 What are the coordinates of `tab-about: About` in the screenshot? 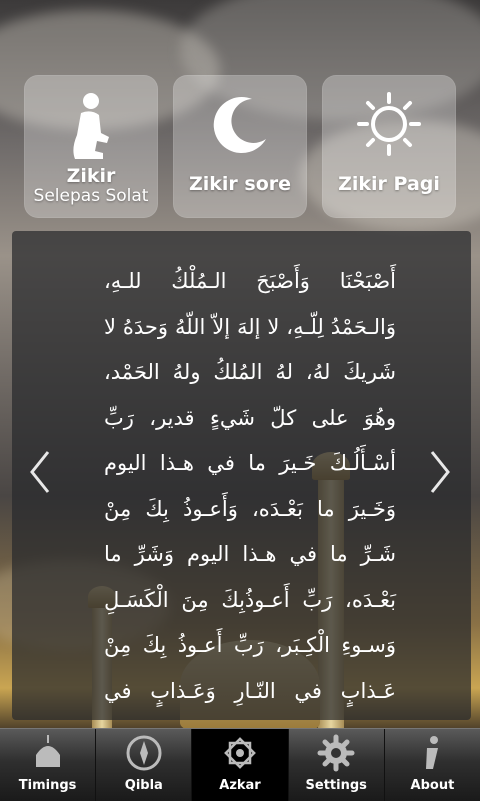 It's located at (432, 765).